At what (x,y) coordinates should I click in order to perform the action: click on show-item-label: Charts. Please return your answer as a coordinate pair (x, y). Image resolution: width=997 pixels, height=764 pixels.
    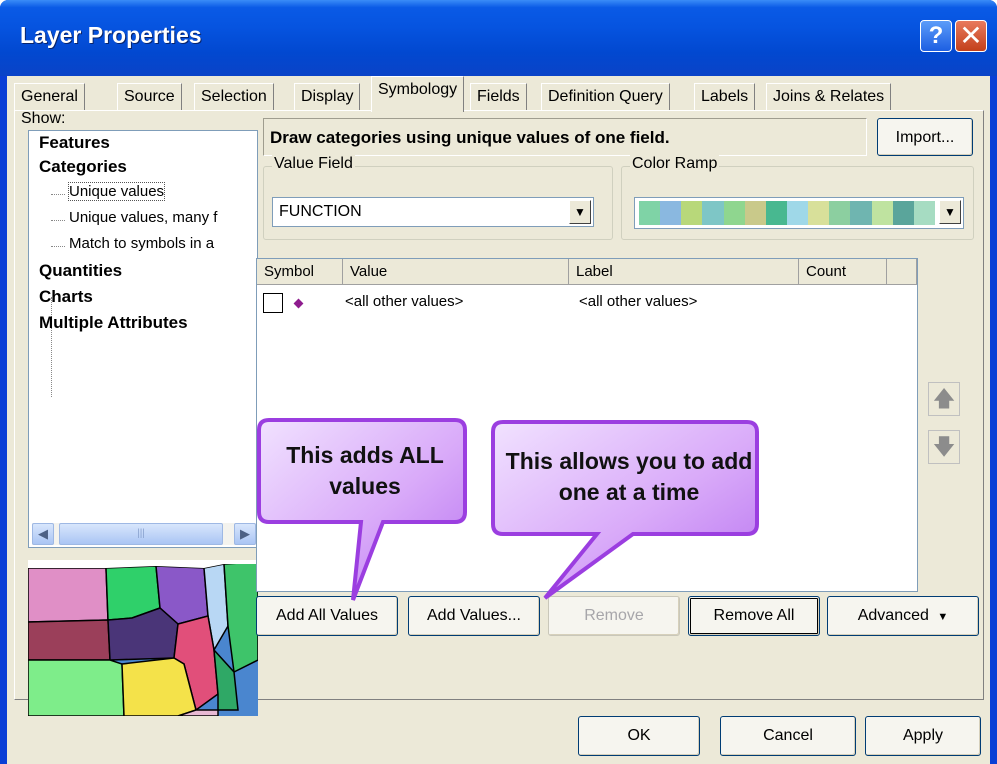
    Looking at the image, I should click on (66, 296).